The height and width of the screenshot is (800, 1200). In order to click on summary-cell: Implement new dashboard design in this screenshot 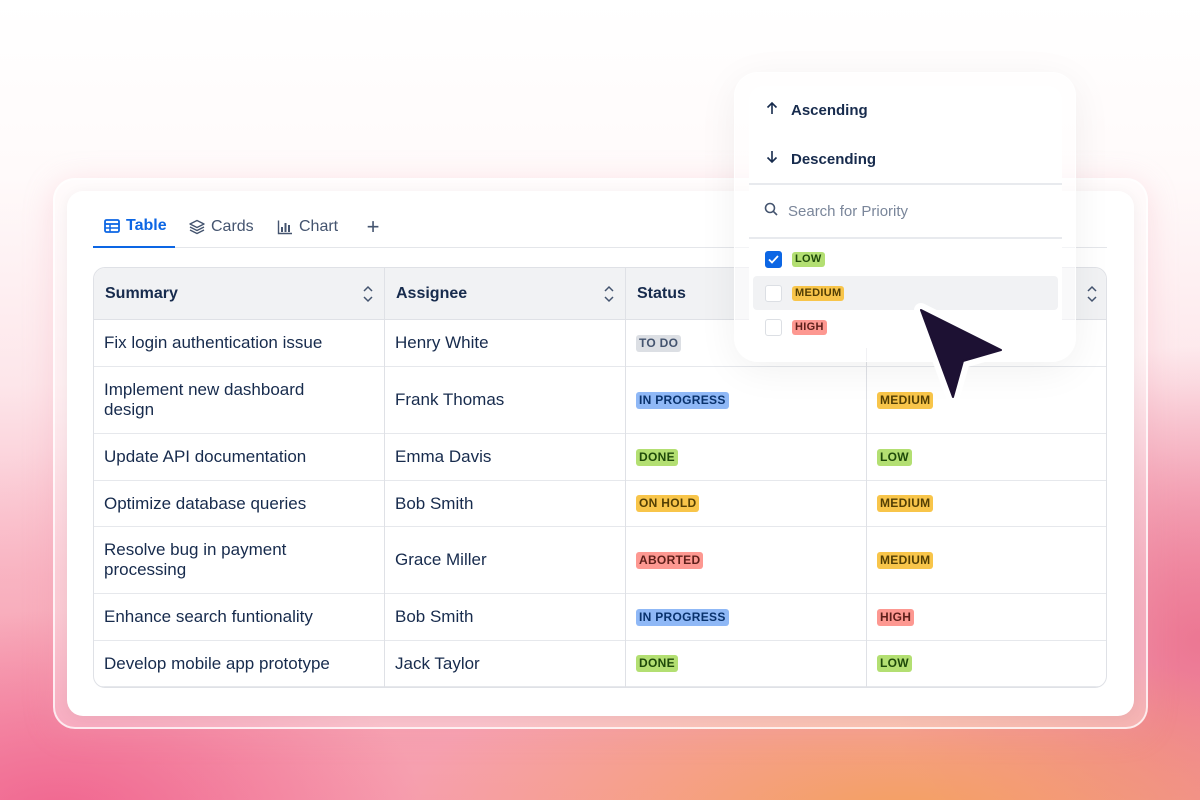, I will do `click(239, 400)`.